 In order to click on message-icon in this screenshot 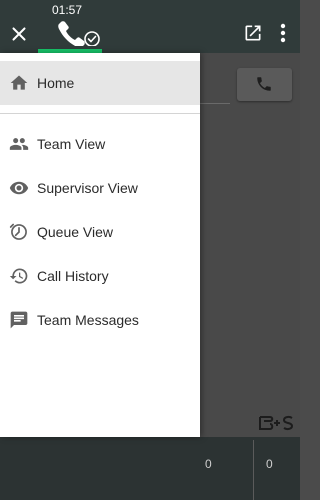, I will do `click(19, 320)`.